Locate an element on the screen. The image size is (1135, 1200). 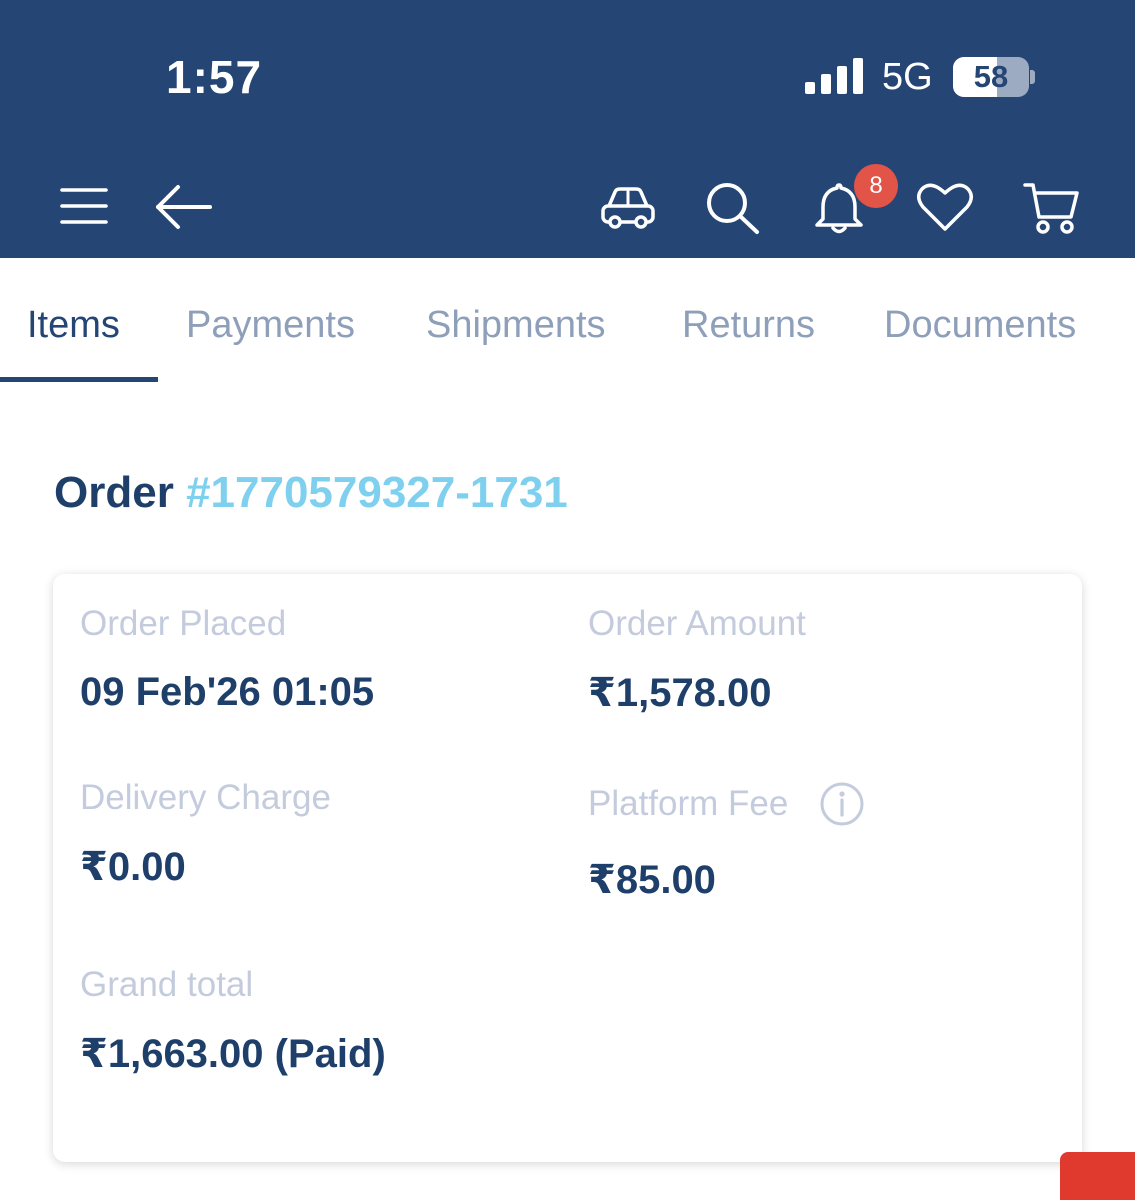
battery-level: 58 is located at coordinates (991, 76).